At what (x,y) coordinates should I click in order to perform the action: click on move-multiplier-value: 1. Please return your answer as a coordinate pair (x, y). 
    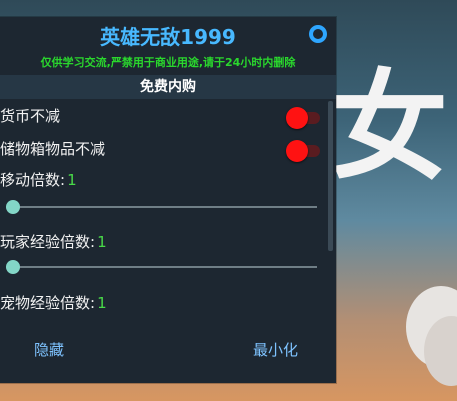
    Looking at the image, I should click on (72, 180).